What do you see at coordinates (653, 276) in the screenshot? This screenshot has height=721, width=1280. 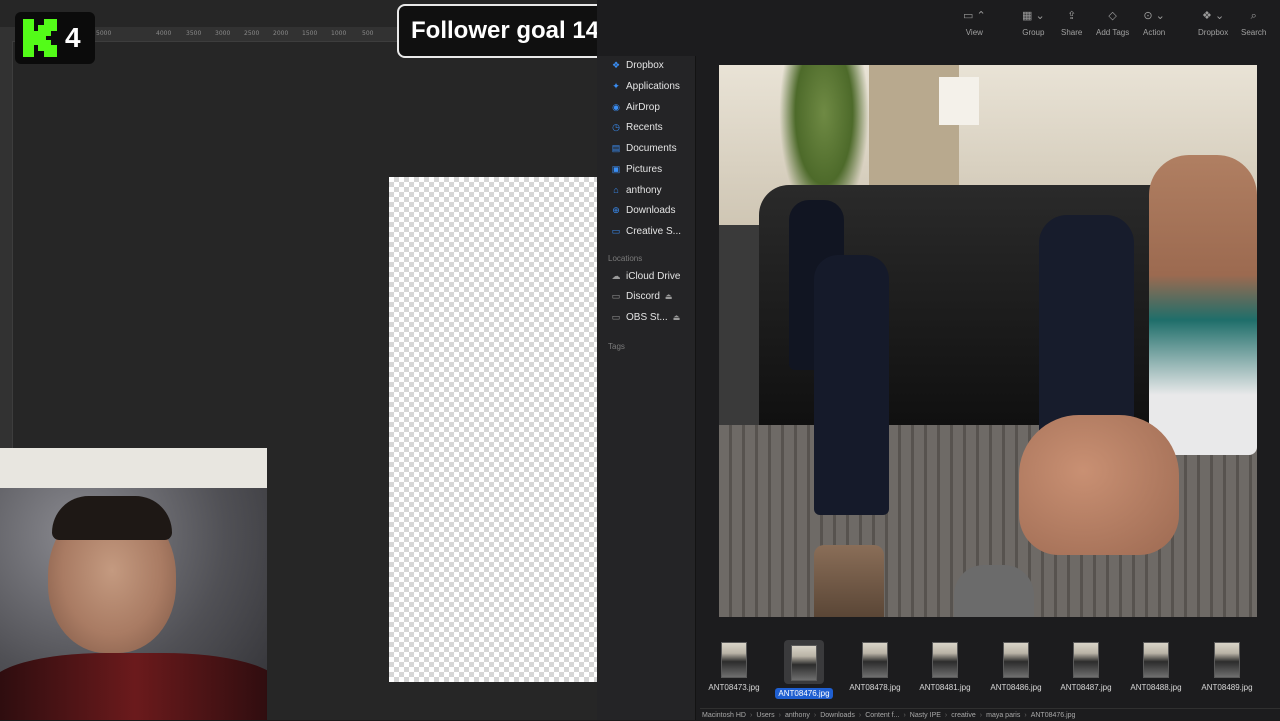 I see `sidebar-item-label: iCloud Drive` at bounding box center [653, 276].